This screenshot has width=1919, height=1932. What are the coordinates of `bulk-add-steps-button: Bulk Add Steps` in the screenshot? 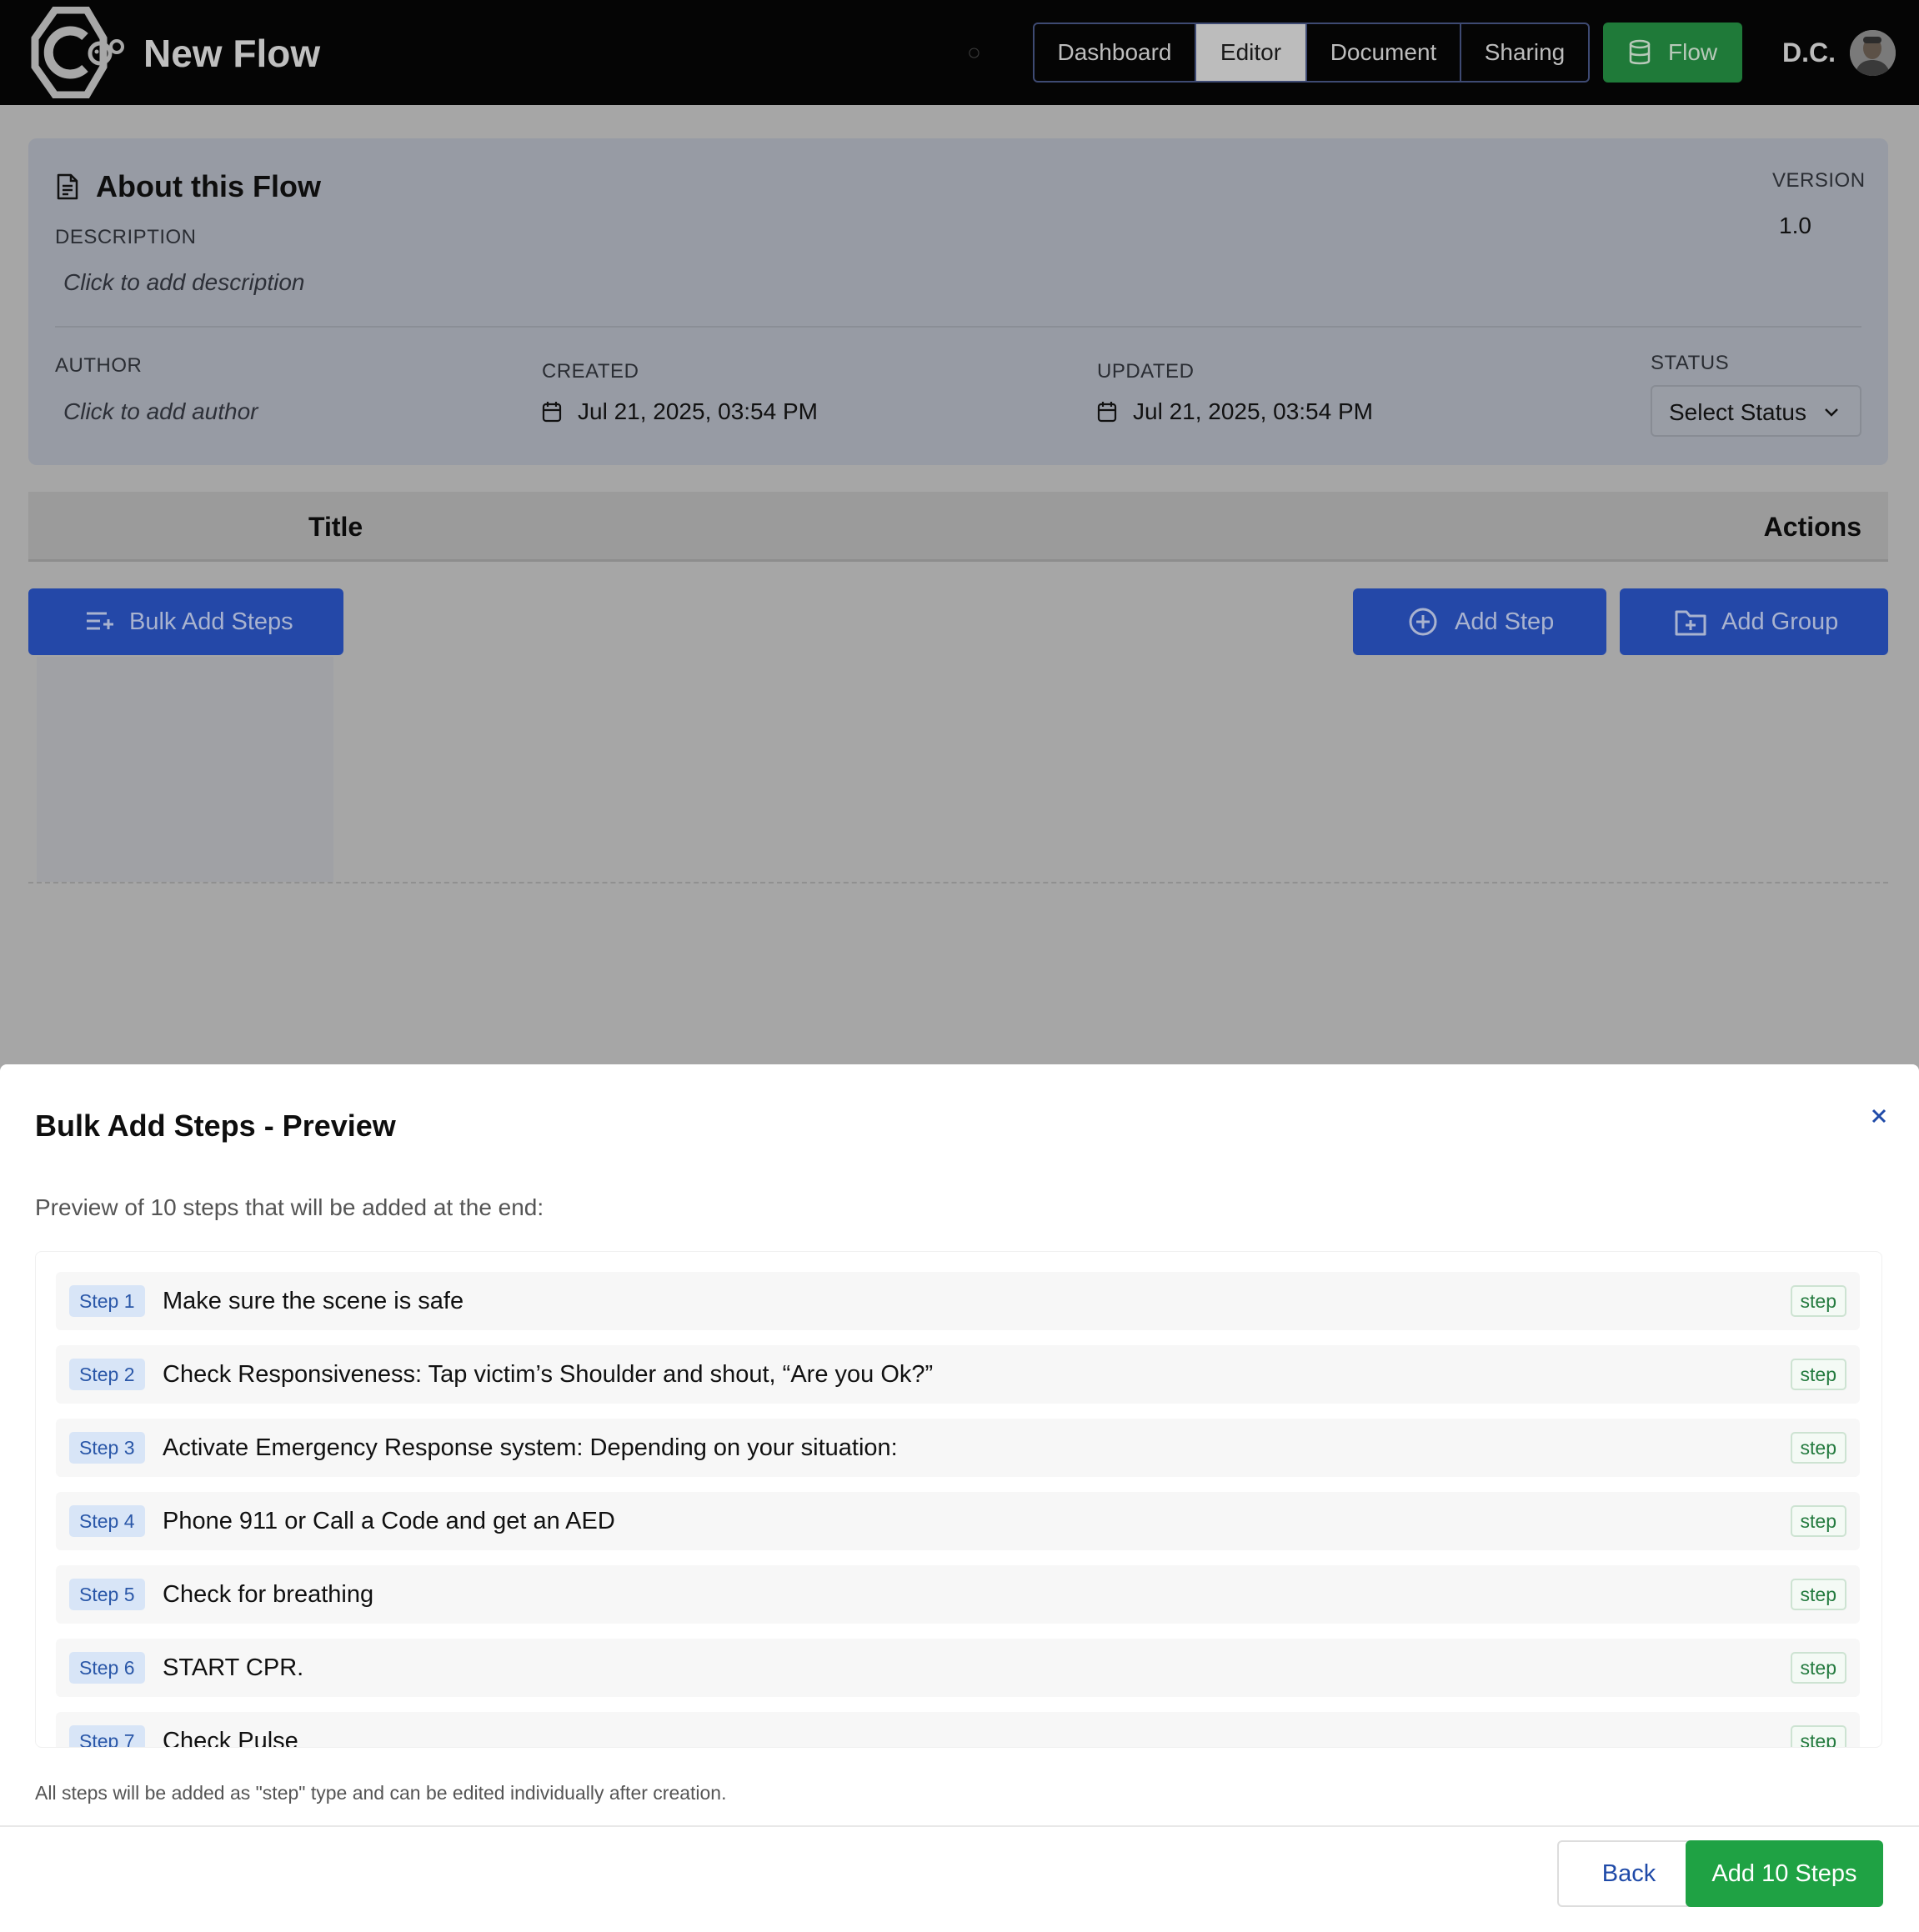 It's located at (185, 621).